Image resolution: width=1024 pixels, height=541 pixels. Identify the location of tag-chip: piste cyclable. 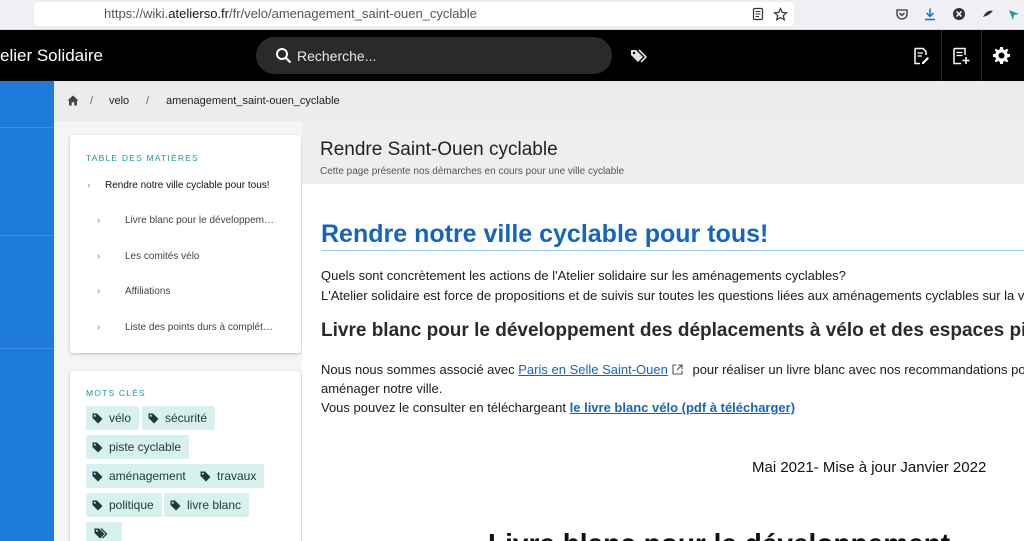
(138, 447).